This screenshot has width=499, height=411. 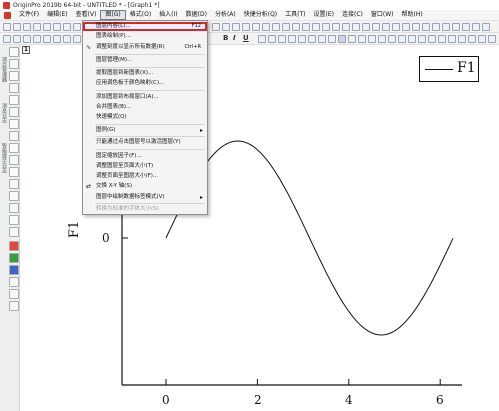 I want to click on x-tick-label: 6, so click(x=440, y=400).